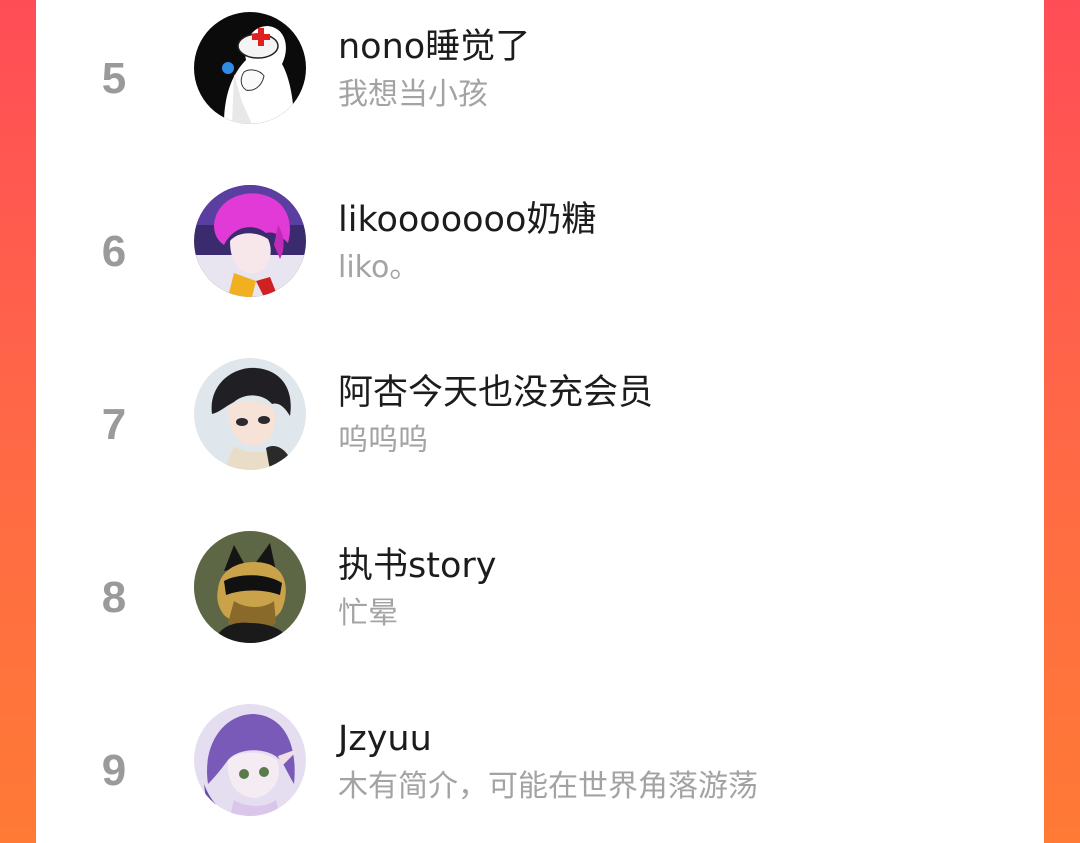 Image resolution: width=1080 pixels, height=843 pixels. What do you see at coordinates (495, 393) in the screenshot?
I see `username: 阿杏今天也没充会员` at bounding box center [495, 393].